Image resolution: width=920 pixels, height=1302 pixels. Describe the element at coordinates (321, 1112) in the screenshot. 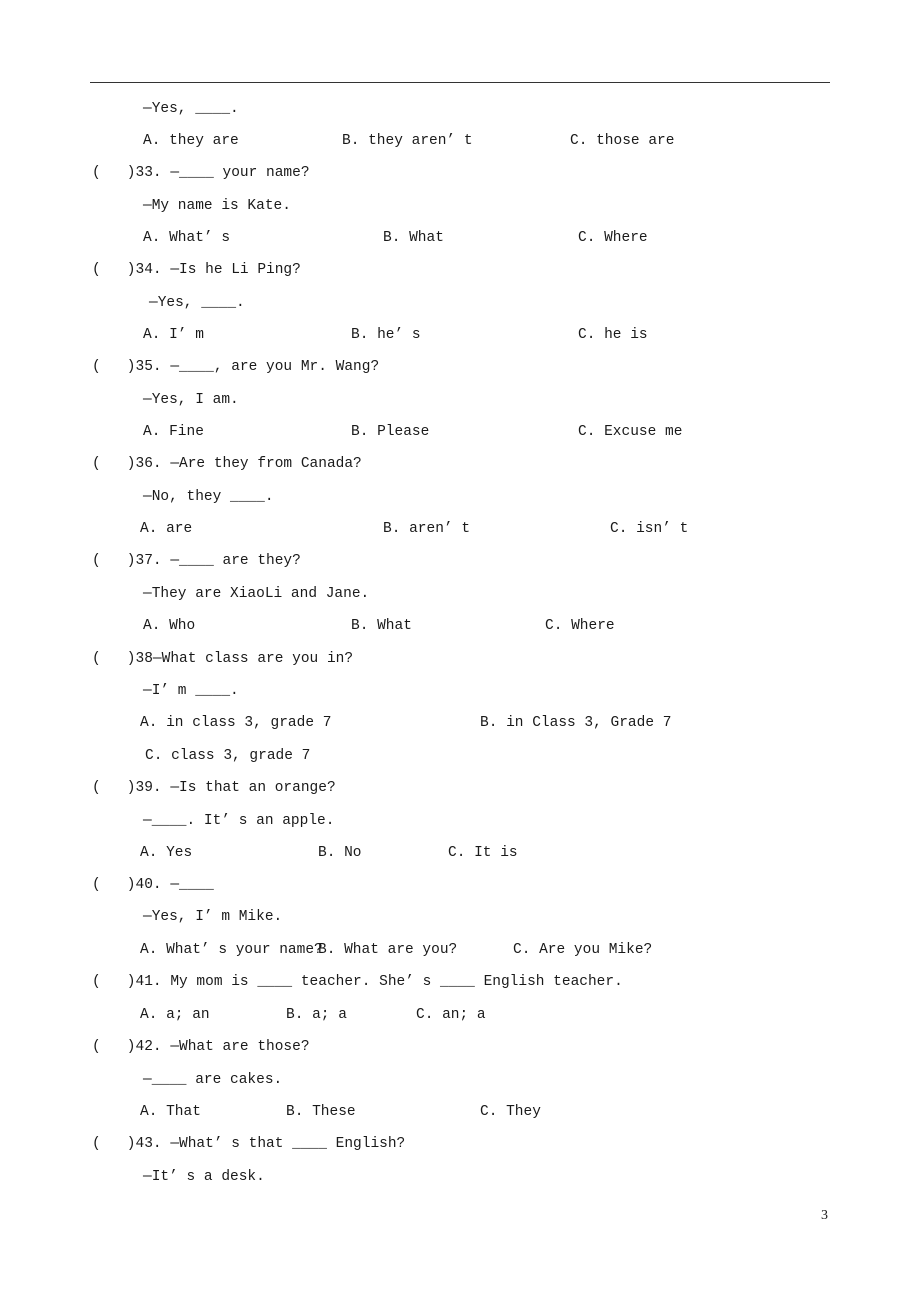

I see `q42-option-b: B. These` at that location.